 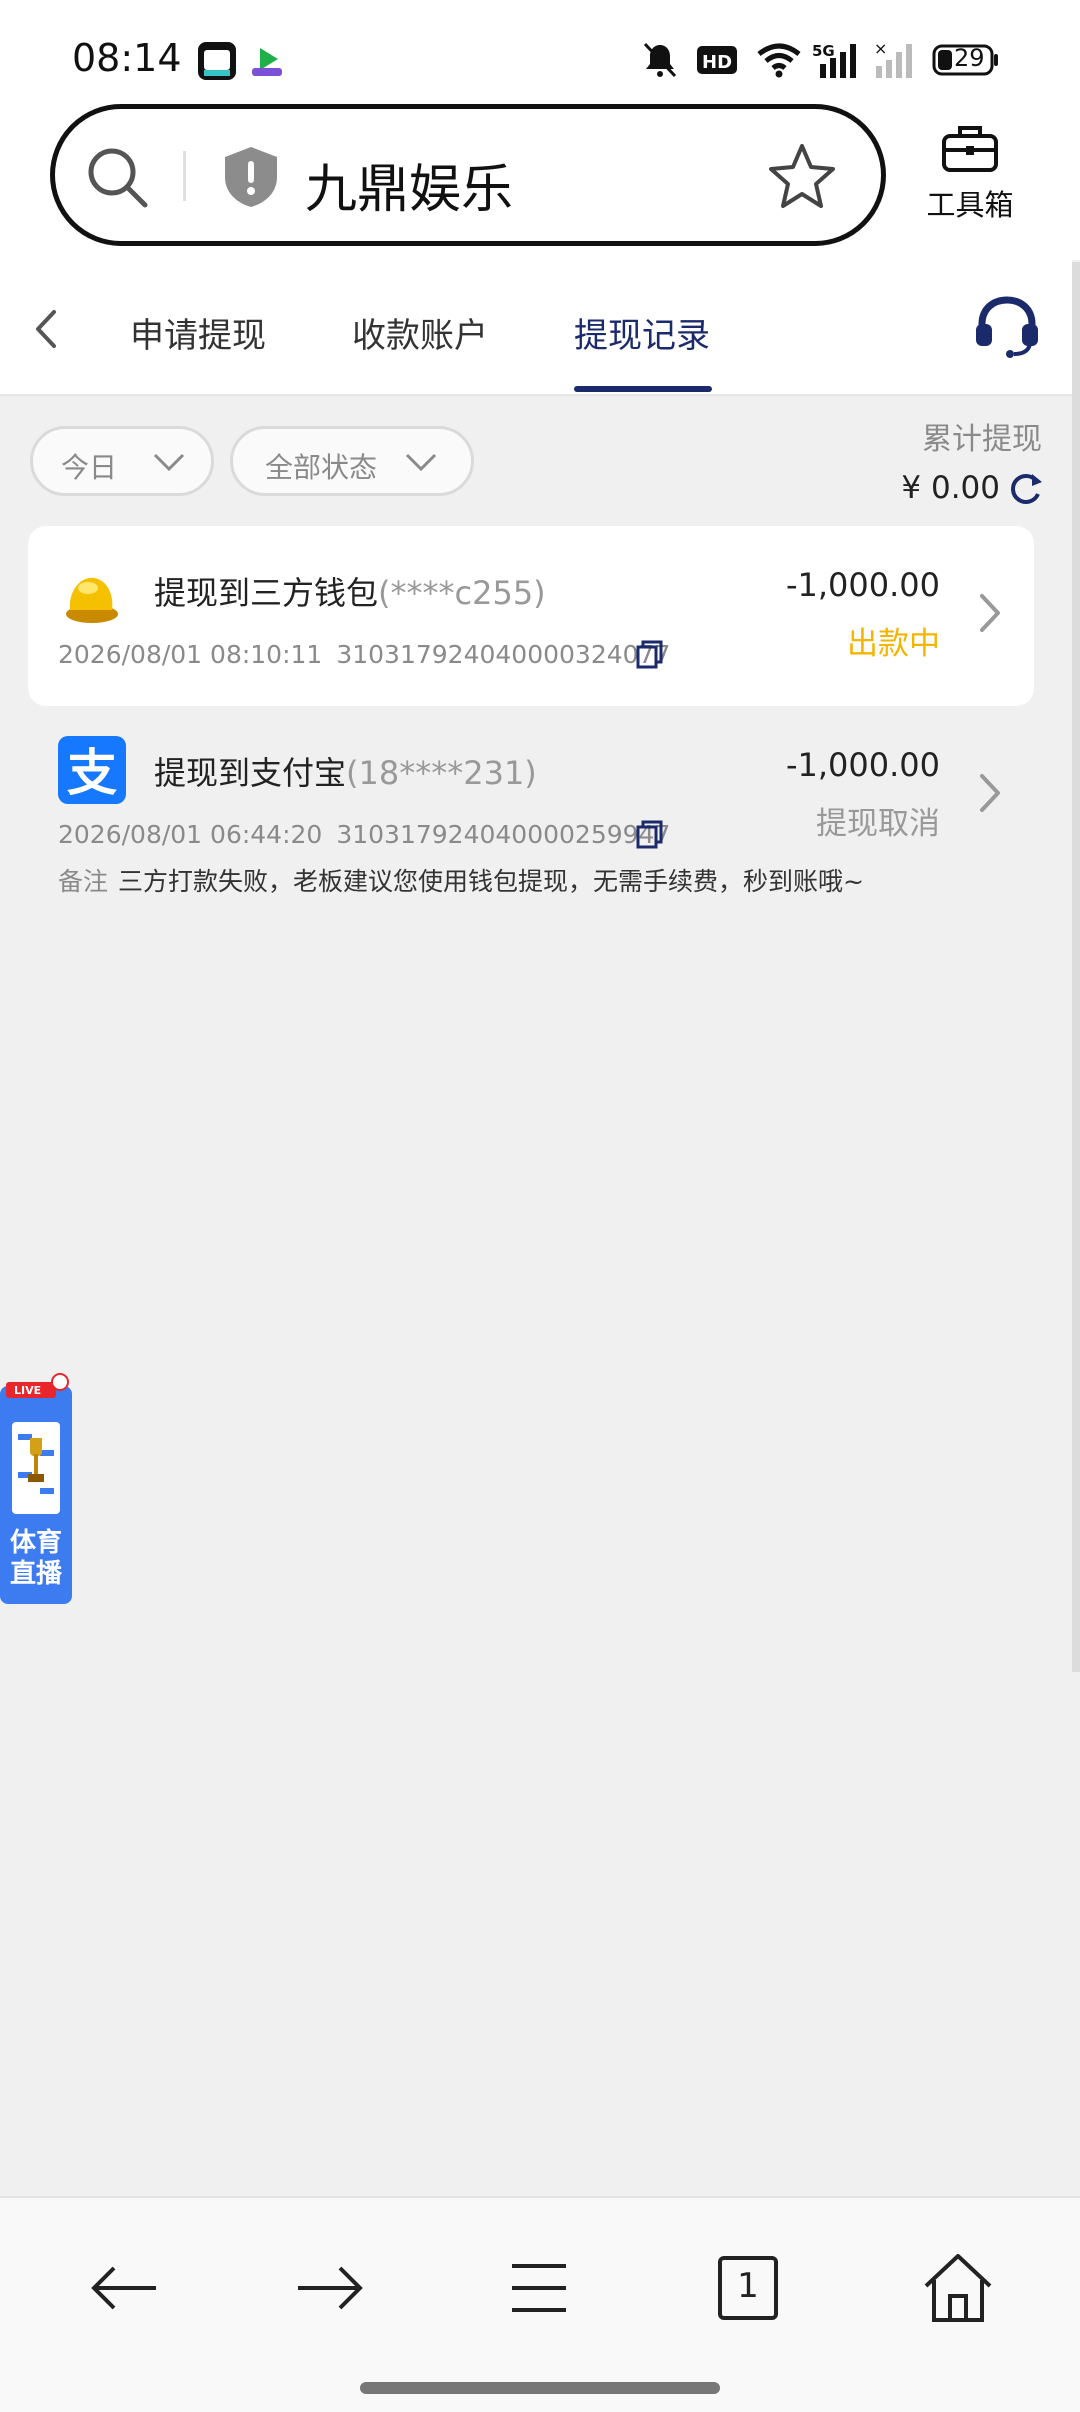 I want to click on live-badge-label: 体育 直播, so click(x=36, y=1559).